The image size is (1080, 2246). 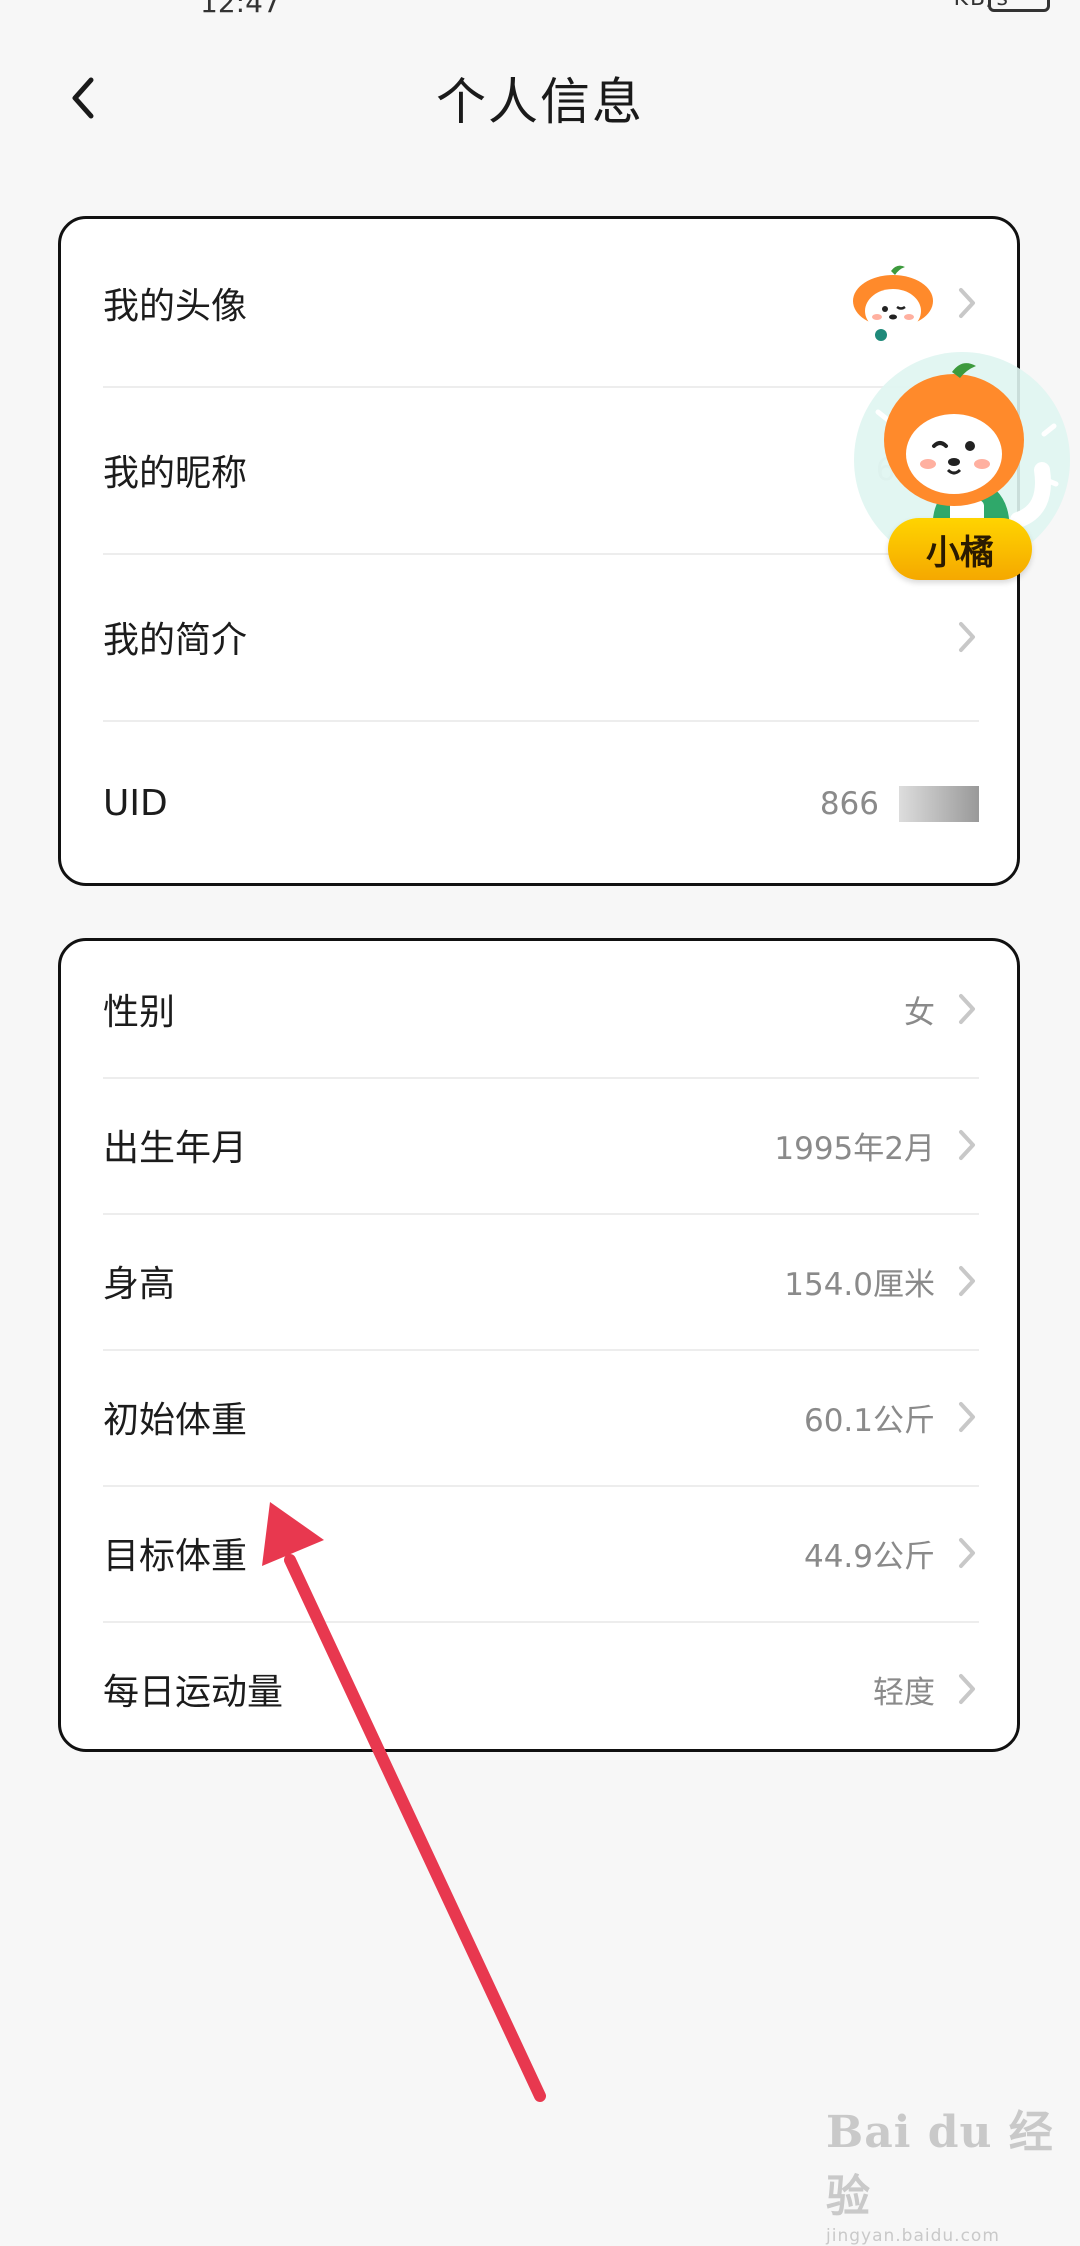 I want to click on row-value: 154.0厘米, so click(x=859, y=1284).